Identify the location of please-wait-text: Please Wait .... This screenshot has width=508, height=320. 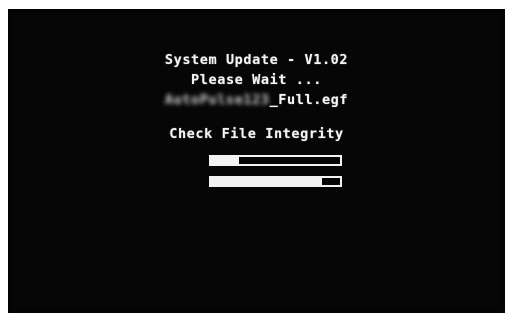
(256, 80).